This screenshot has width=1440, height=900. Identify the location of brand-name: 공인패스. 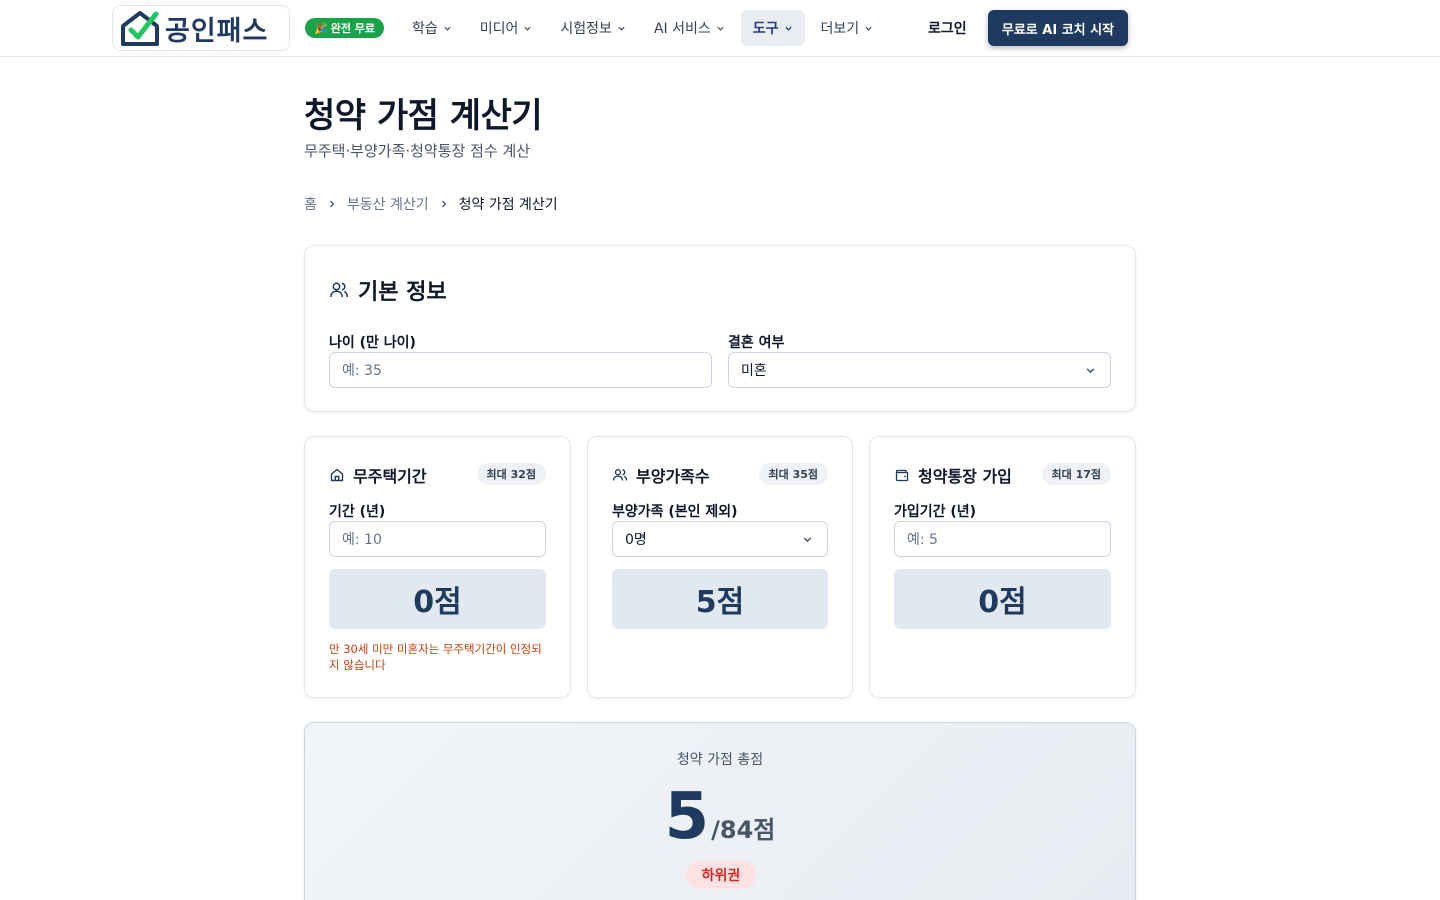
(217, 31).